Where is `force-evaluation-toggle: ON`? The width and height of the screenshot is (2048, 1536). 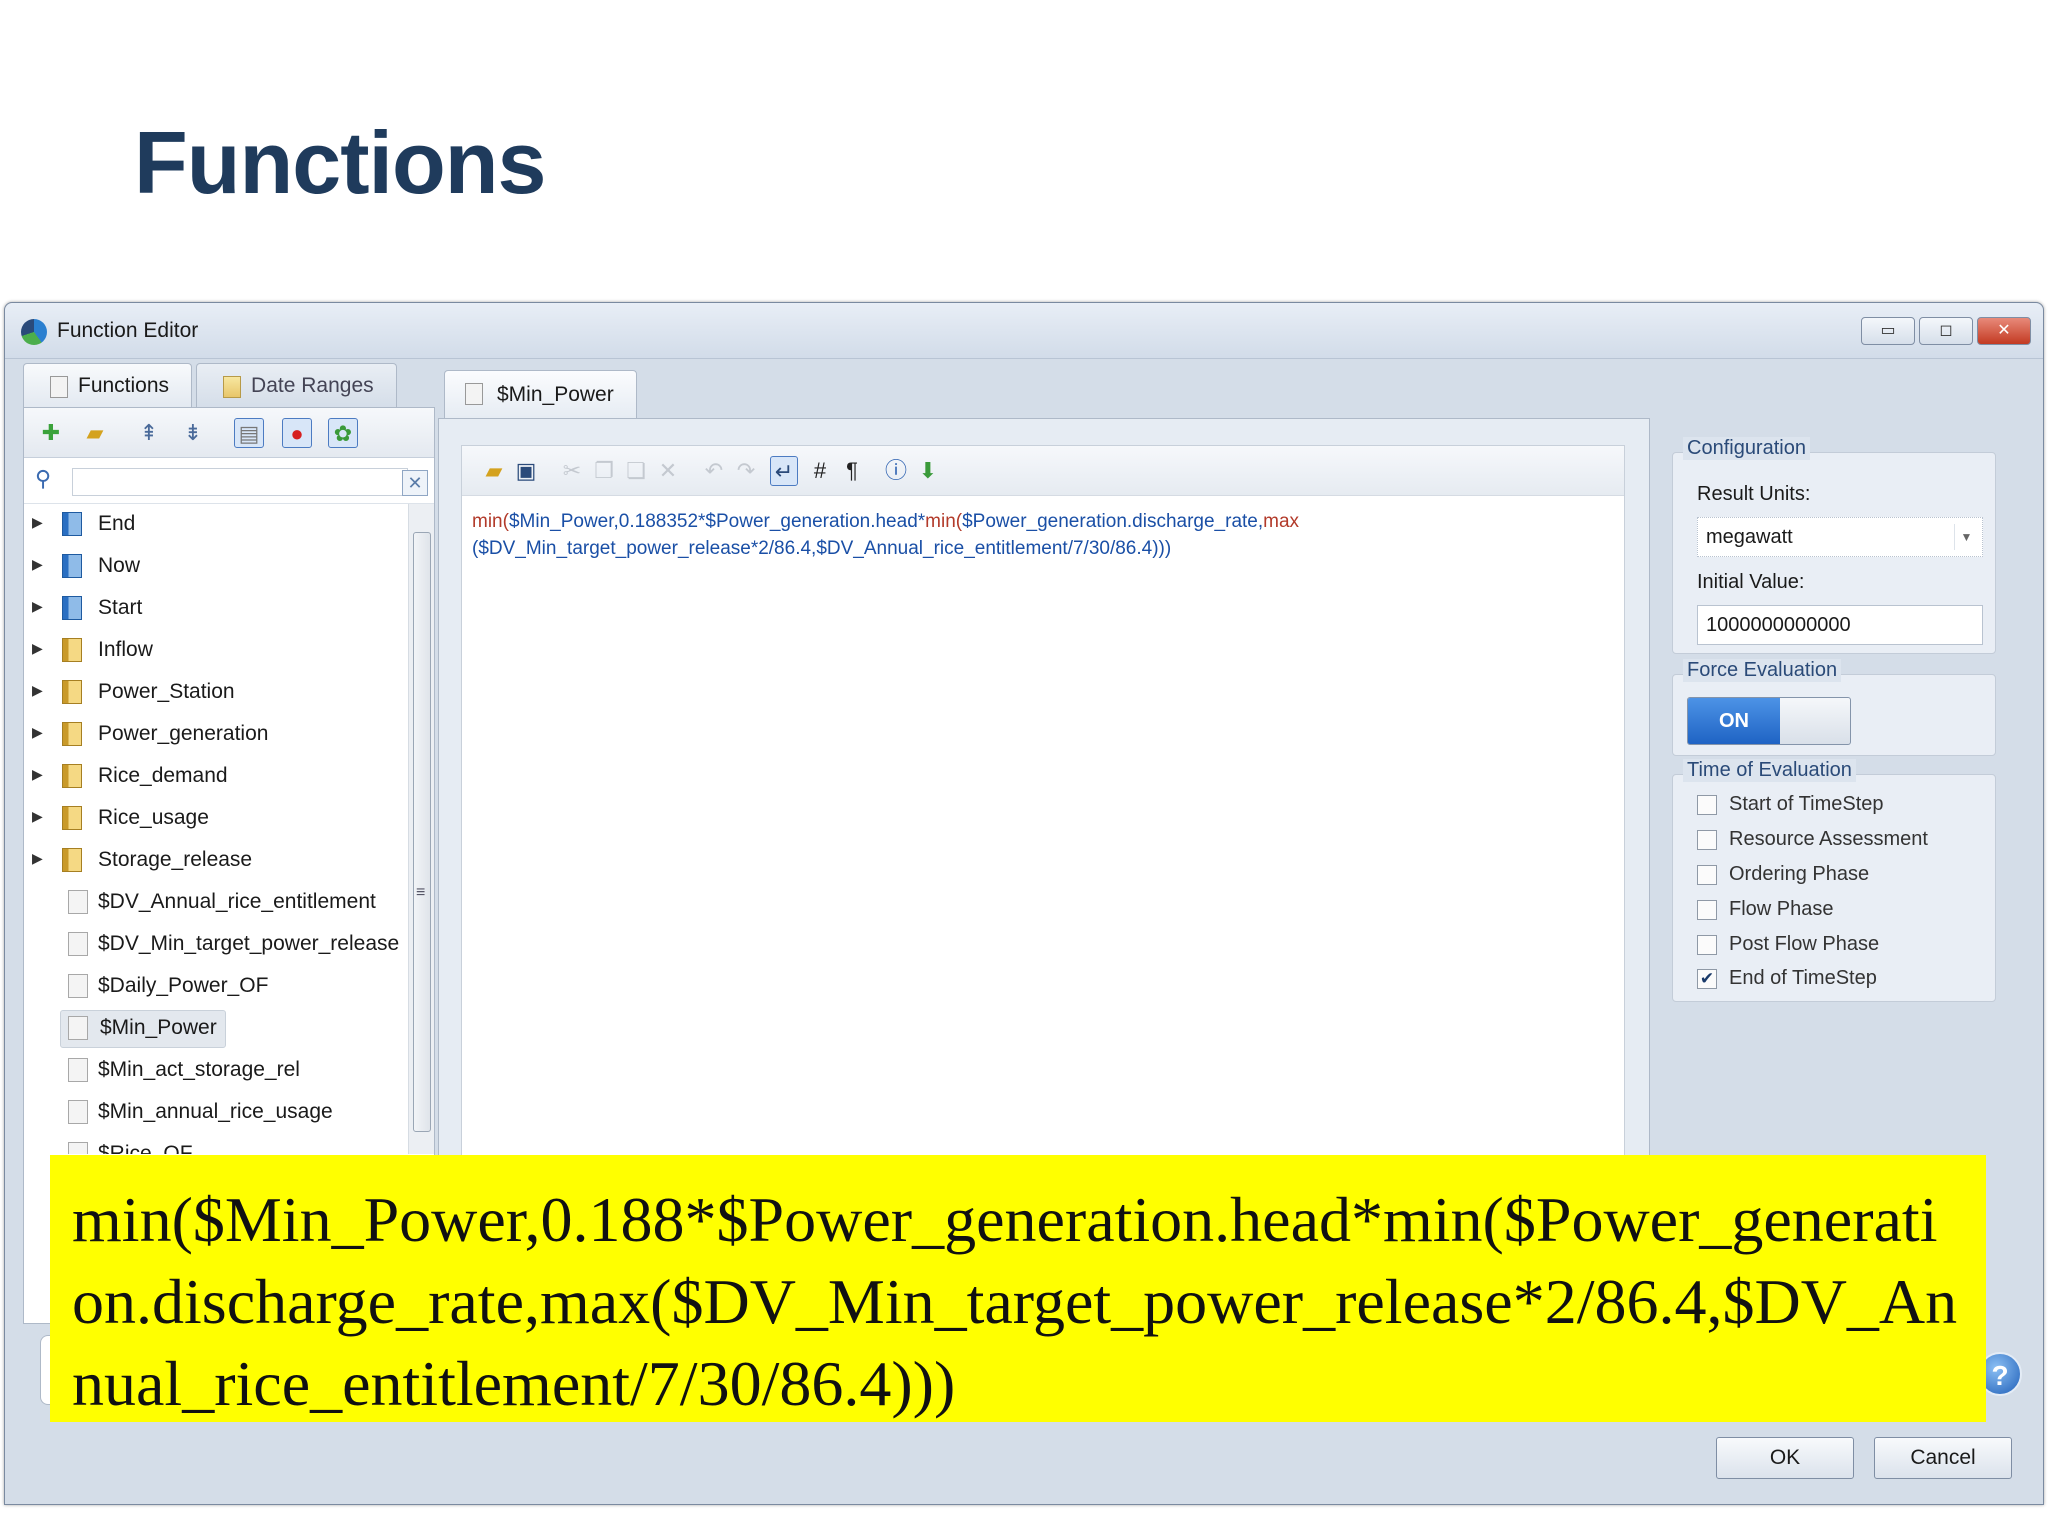
force-evaluation-toggle: ON is located at coordinates (1769, 721).